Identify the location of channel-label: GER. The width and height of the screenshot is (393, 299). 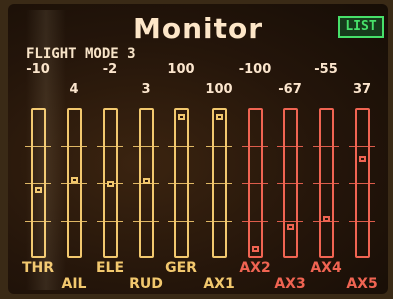
(181, 268).